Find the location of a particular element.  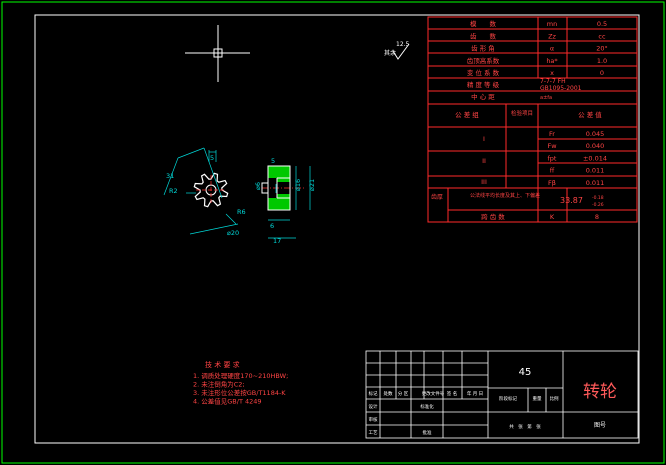

param-name: 模 数 is located at coordinates (483, 23).